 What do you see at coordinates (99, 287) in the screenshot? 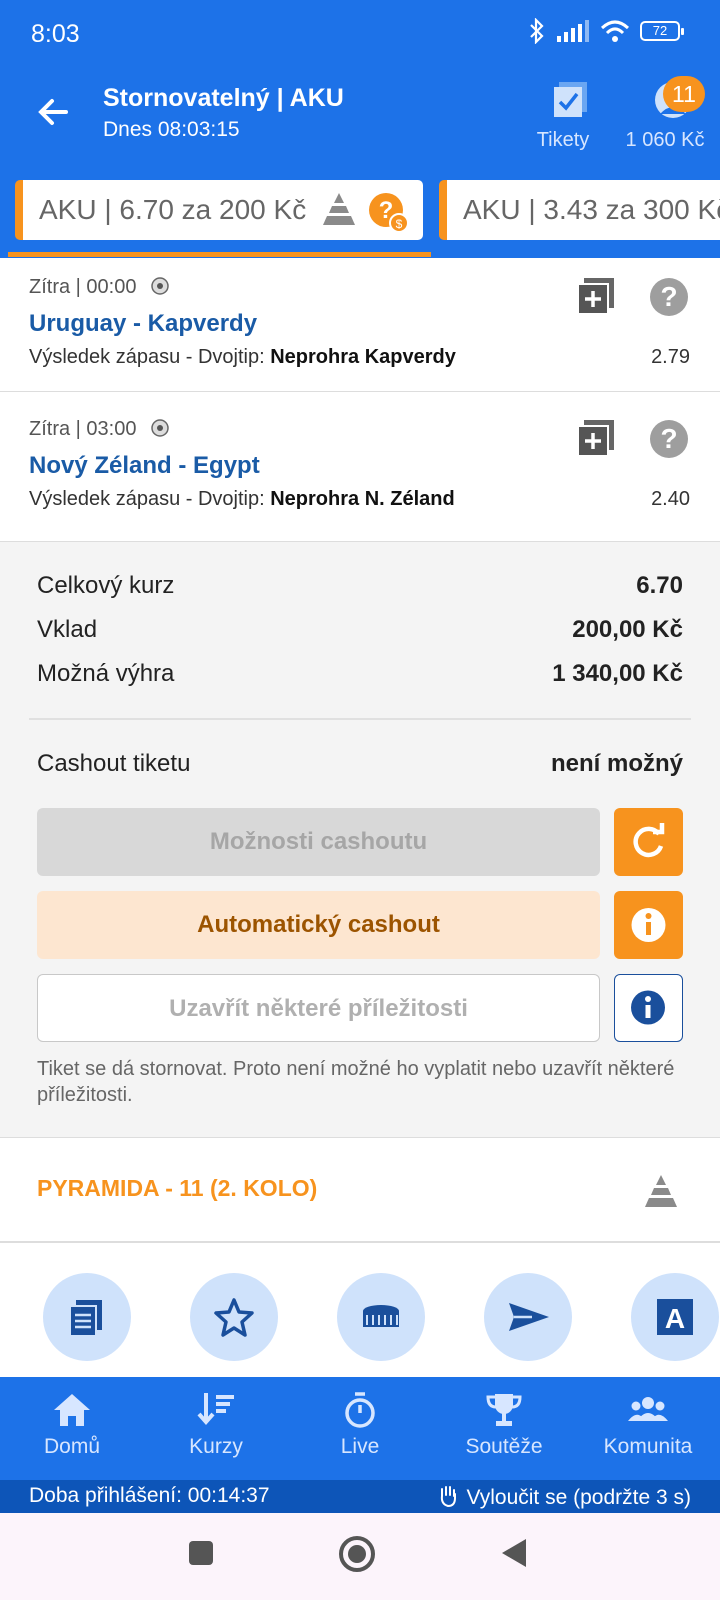
I see `match-time: Zítra | 00:00` at bounding box center [99, 287].